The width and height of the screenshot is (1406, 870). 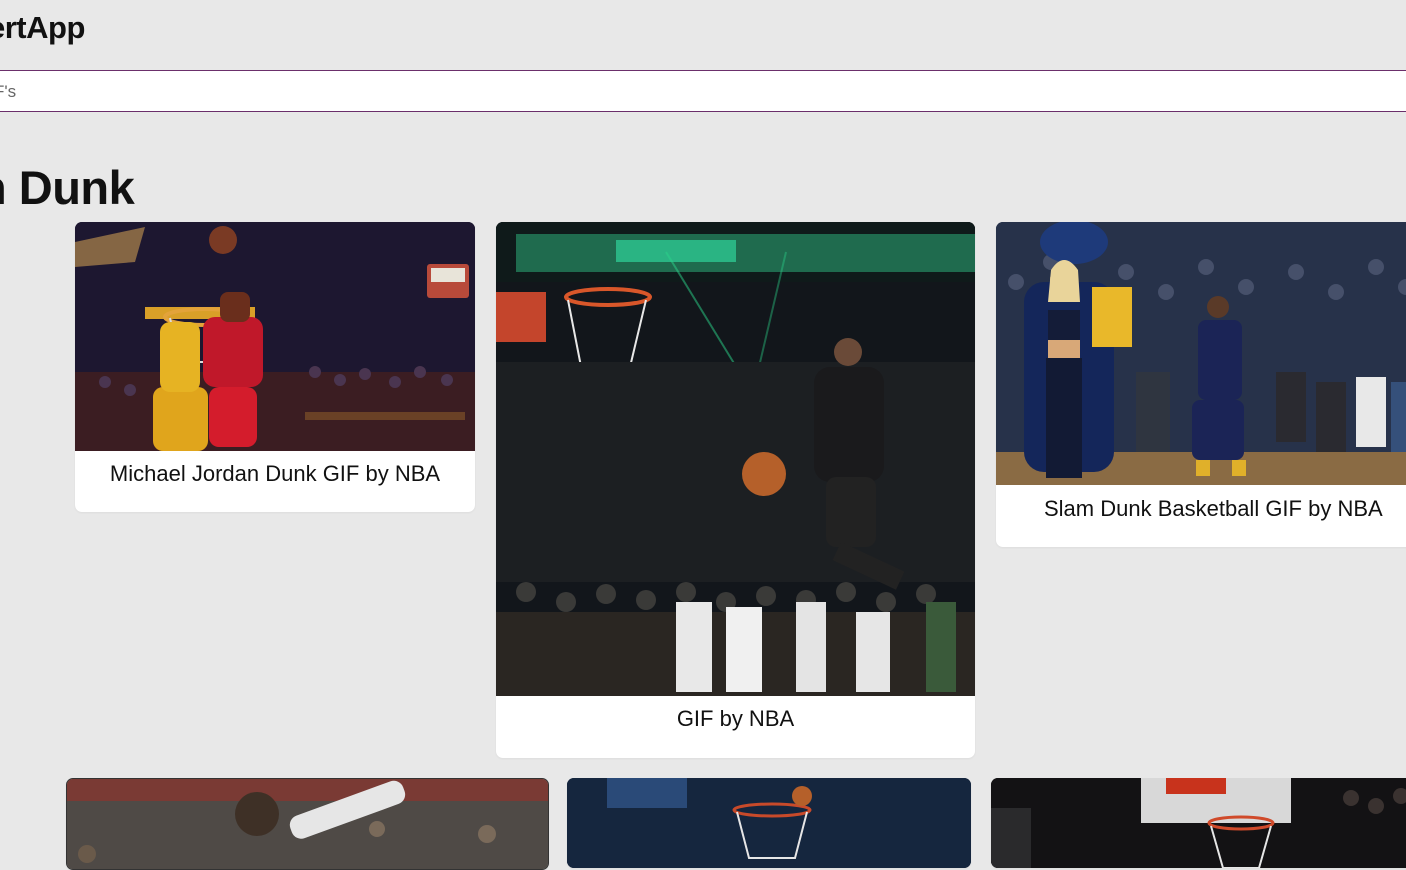 I want to click on gif-card: Michael Jordan Dunk GIF by NBA, so click(x=275, y=367).